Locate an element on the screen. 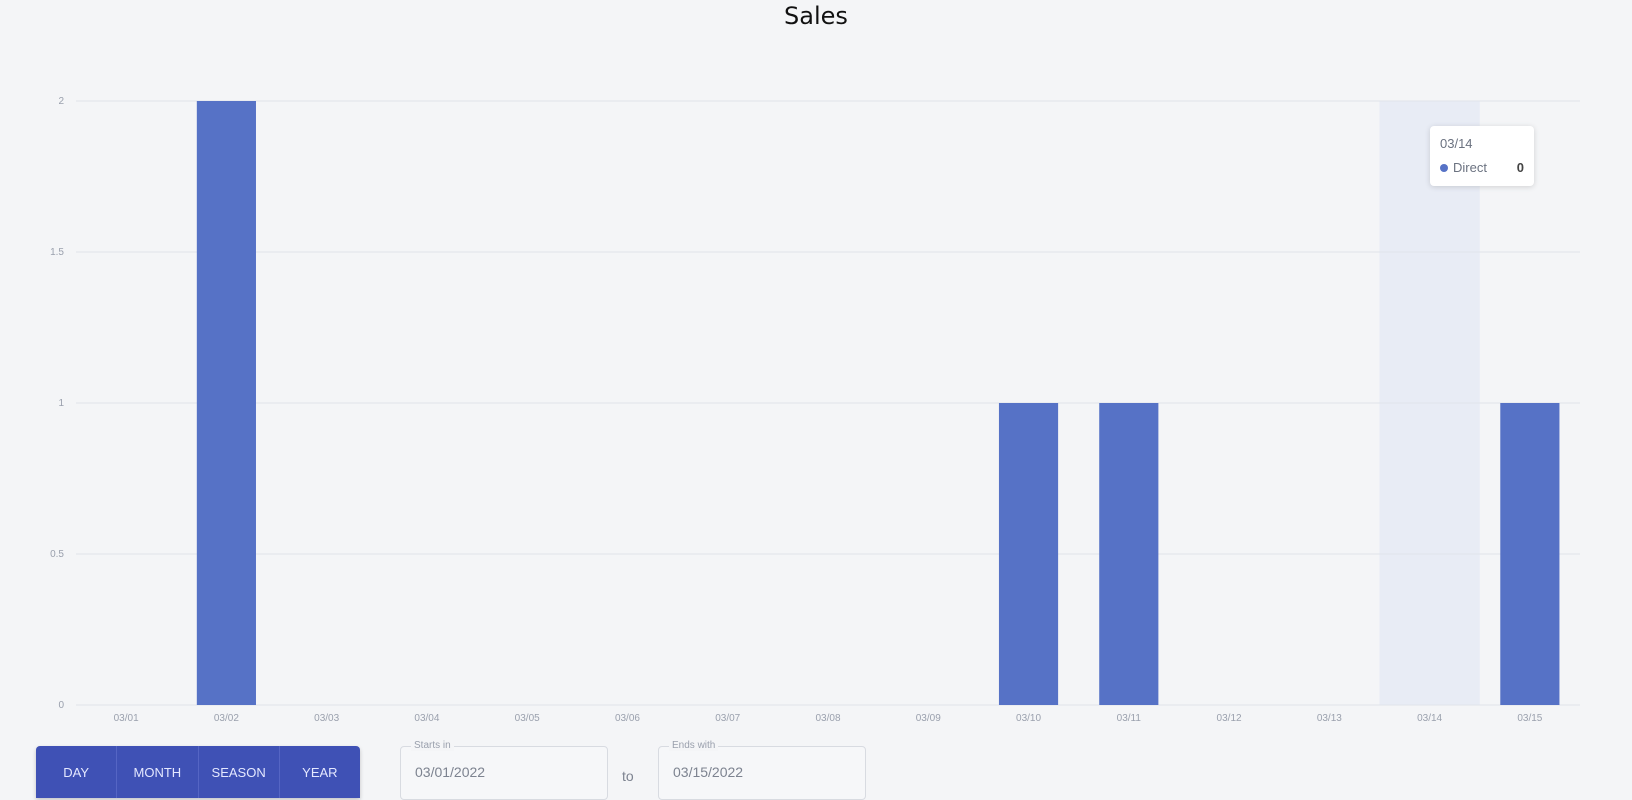 This screenshot has width=1632, height=800. x-tick-label: 03/06 is located at coordinates (627, 718).